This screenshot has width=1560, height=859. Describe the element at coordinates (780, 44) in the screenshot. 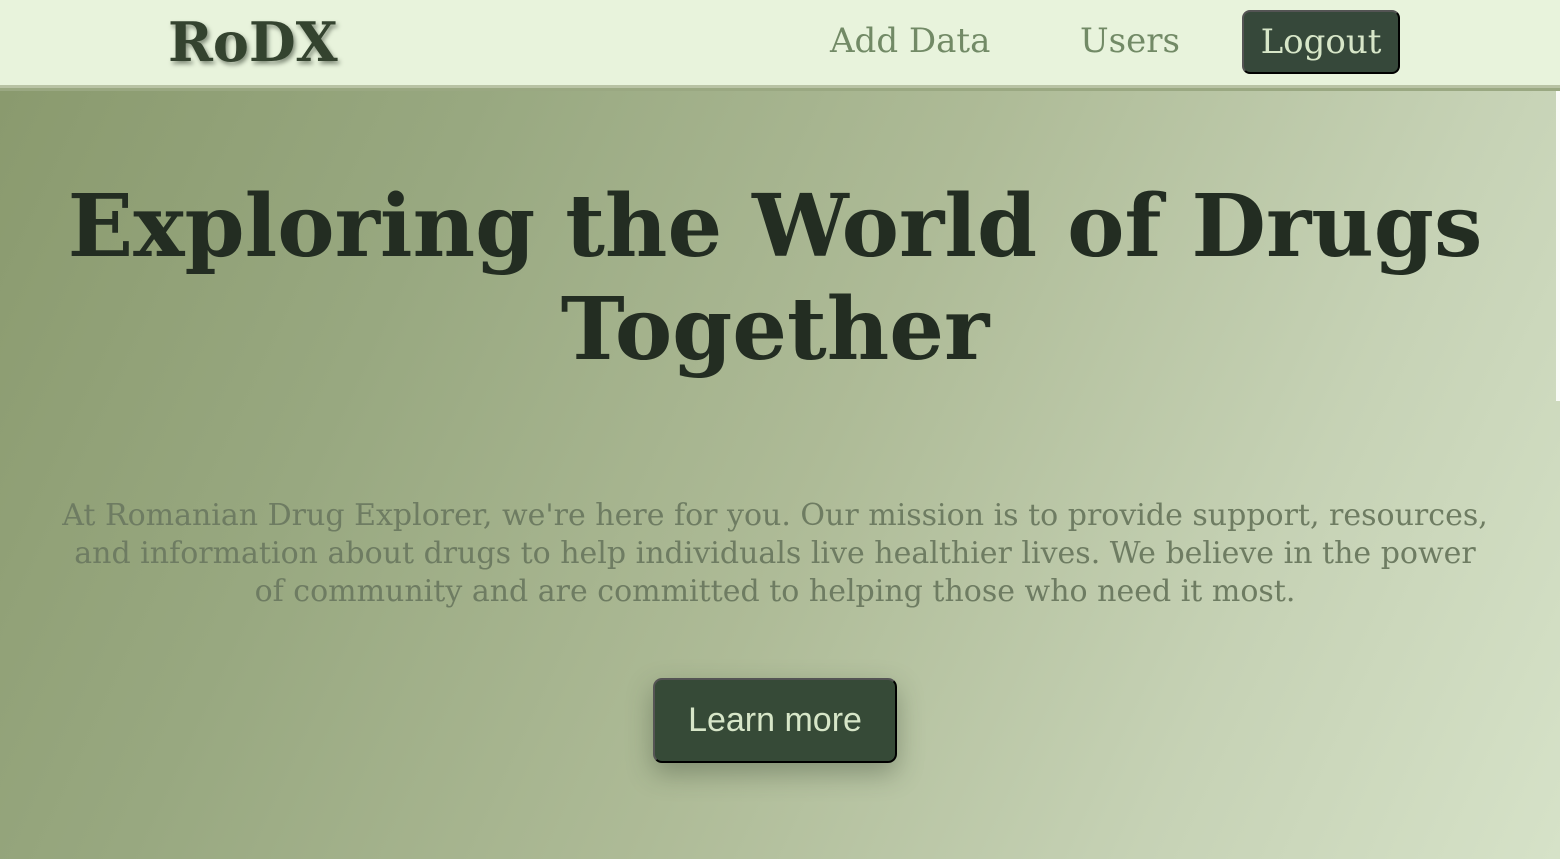

I see `navbar: RoDX Add Data Users Logout` at that location.